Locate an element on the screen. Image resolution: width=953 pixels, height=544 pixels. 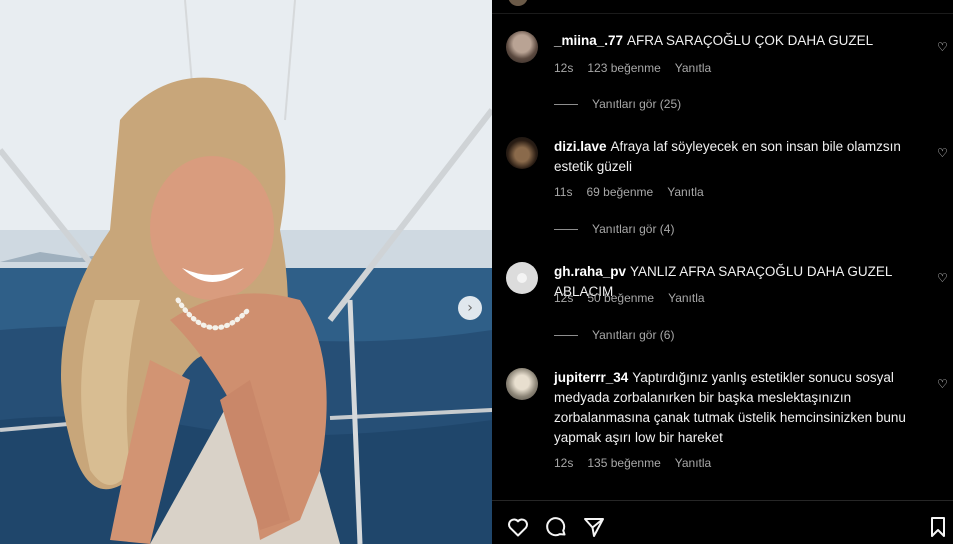
comment-username: jupiterrr_34 is located at coordinates (591, 377).